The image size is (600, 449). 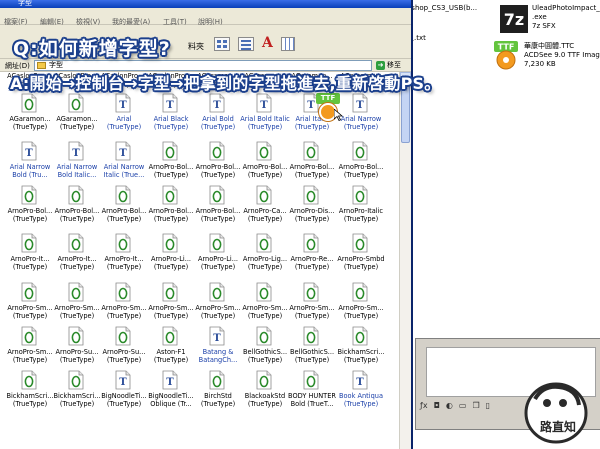 I want to click on font-file-label: ArnoPro-Smbd (TrueType), so click(x=361, y=263).